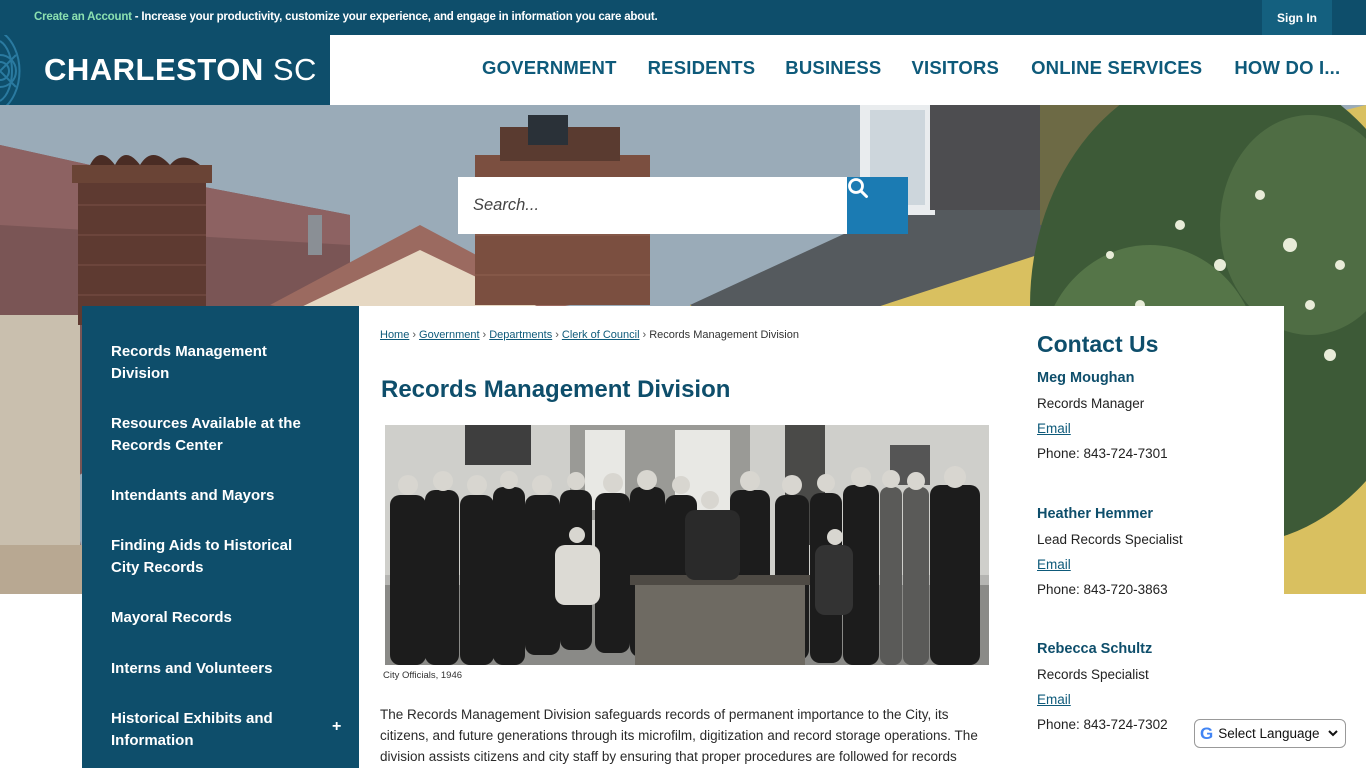  I want to click on contact-role: Lead Records Specialist, so click(1110, 539).